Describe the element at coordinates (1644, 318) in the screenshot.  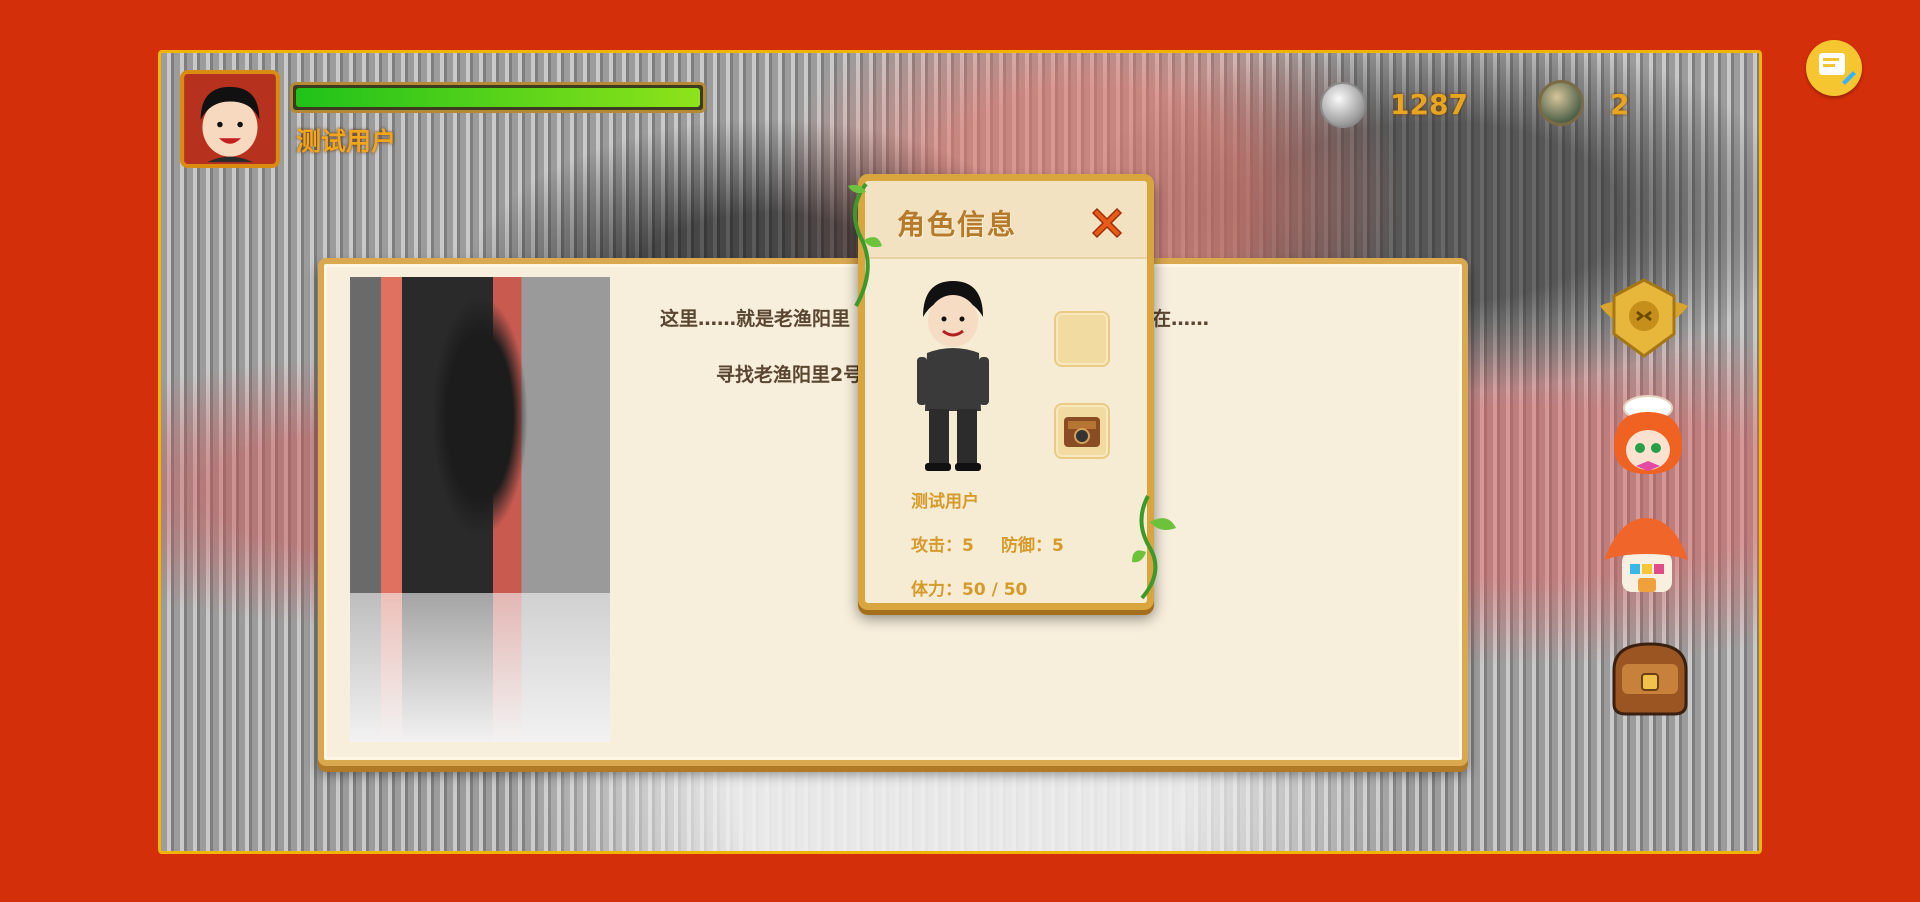
I see `badge-icon` at that location.